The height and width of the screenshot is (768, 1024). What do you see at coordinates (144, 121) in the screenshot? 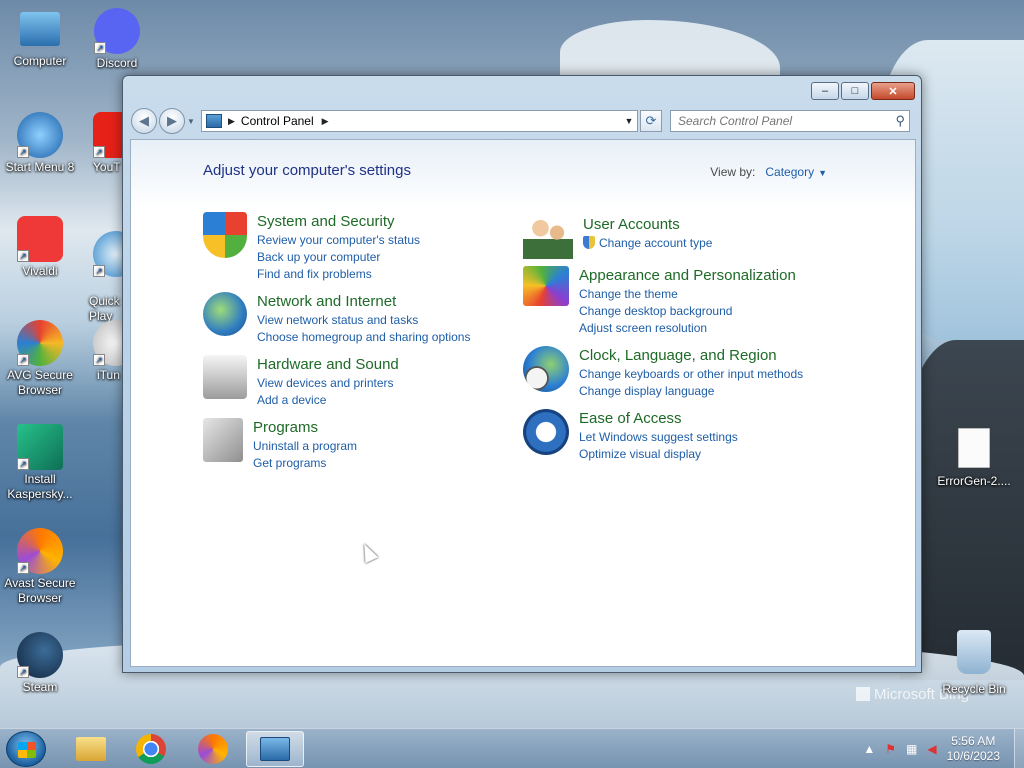
I see `back-button: ◀` at bounding box center [144, 121].